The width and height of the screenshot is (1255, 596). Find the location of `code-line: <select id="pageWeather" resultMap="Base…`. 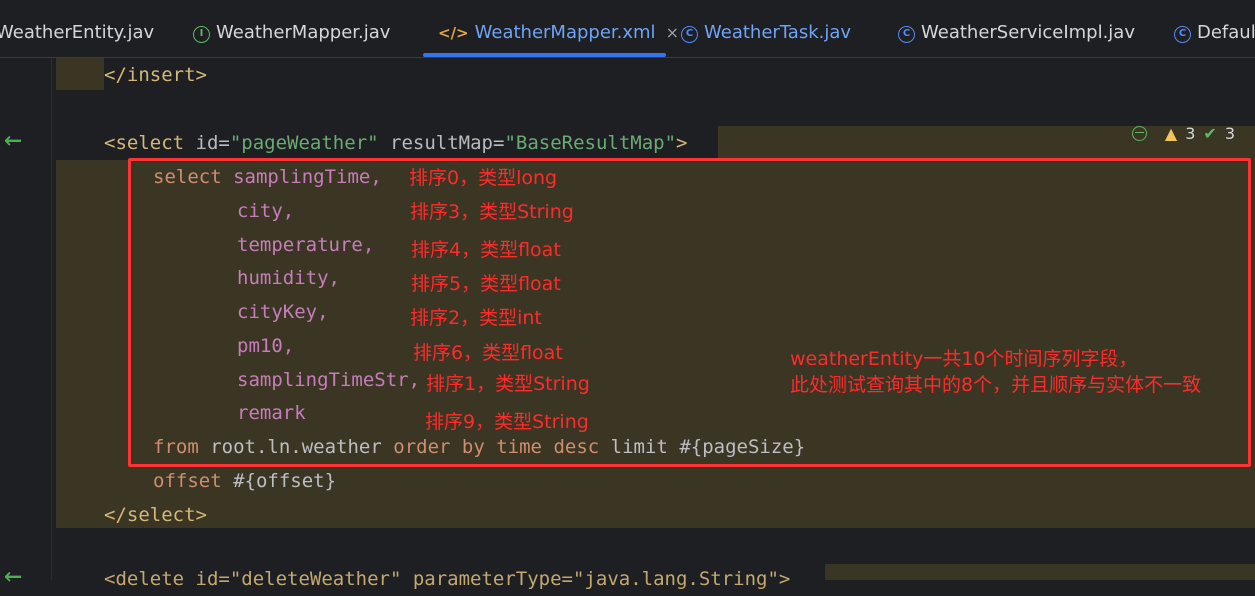

code-line: <select id="pageWeather" resultMap="Base… is located at coordinates (396, 143).